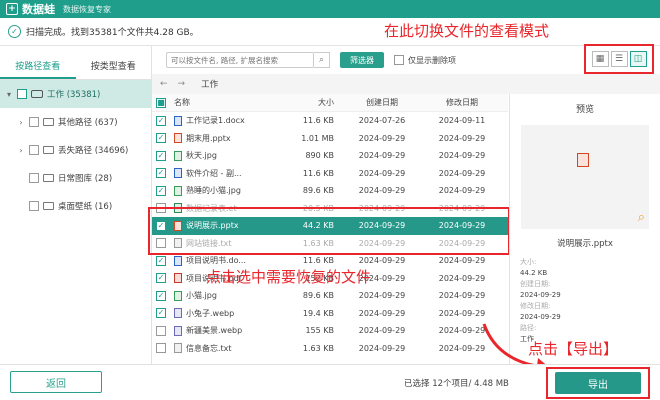  Describe the element at coordinates (215, 121) in the screenshot. I see `file-name: 工作记录1.docx` at that location.